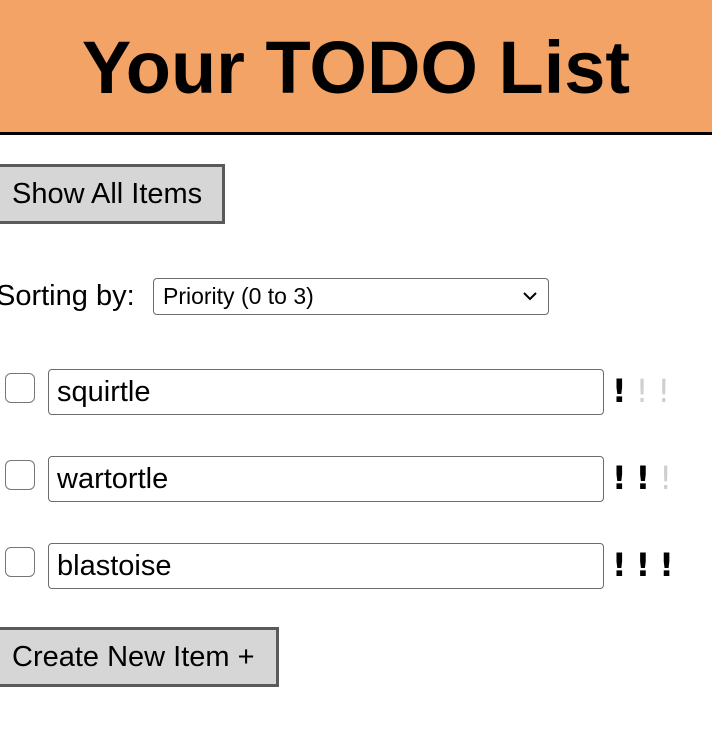 Image resolution: width=712 pixels, height=738 pixels. Describe the element at coordinates (114, 565) in the screenshot. I see `item-text: blastoise` at that location.